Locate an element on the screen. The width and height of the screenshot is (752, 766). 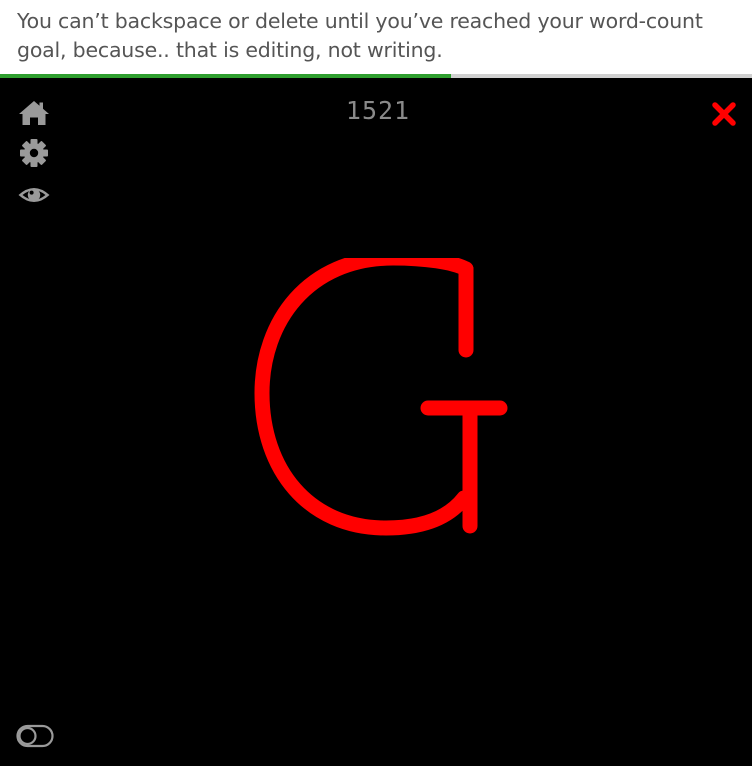
mode-toggle is located at coordinates (35, 736).